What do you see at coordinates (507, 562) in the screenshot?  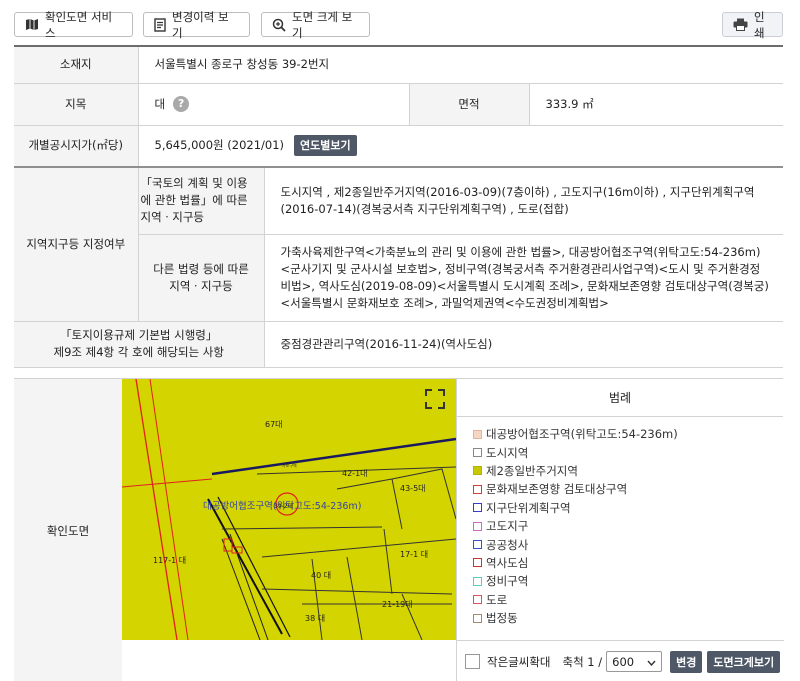 I see `legend-item-label: 역사도심` at bounding box center [507, 562].